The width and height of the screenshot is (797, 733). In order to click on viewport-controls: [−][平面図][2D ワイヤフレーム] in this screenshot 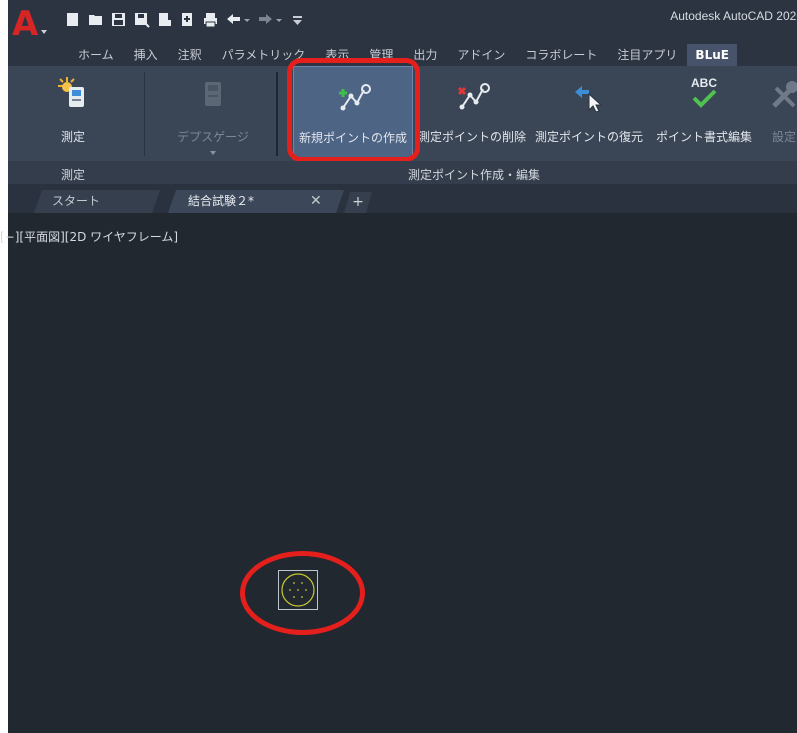, I will do `click(89, 236)`.